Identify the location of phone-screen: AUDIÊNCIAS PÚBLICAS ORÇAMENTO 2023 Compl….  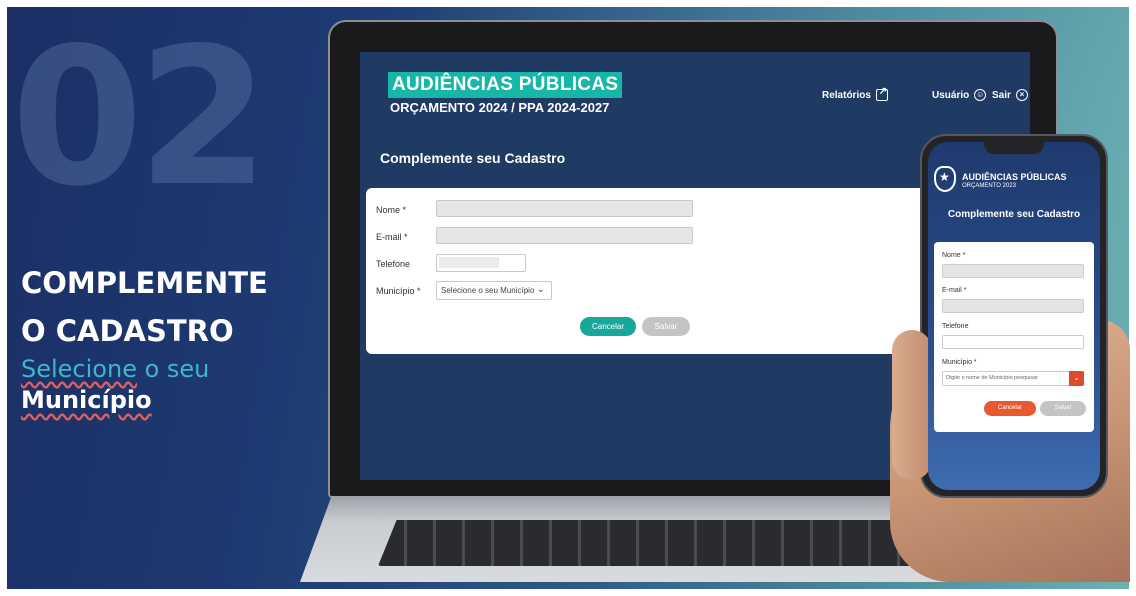
(1014, 316).